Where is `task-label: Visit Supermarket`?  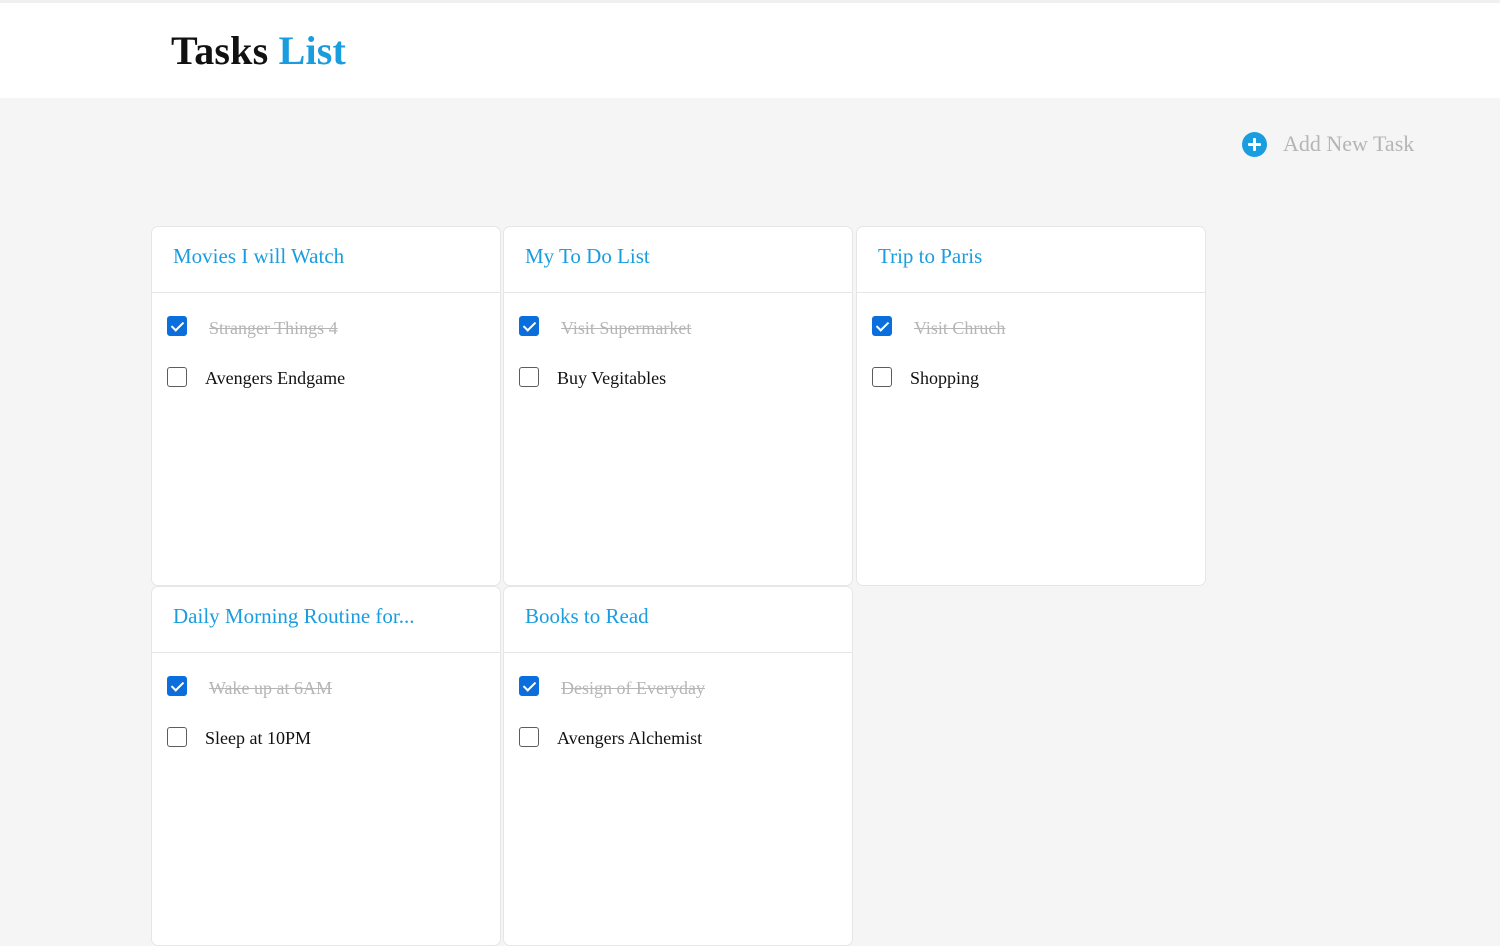
task-label: Visit Supermarket is located at coordinates (626, 328).